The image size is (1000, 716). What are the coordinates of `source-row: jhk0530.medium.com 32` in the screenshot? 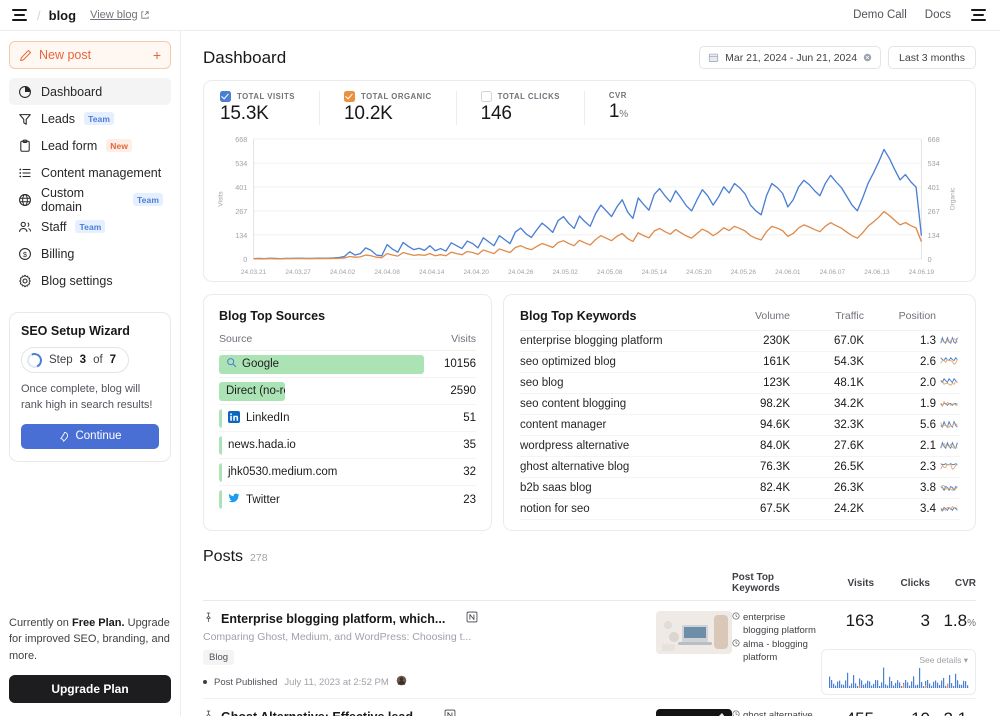 It's located at (347, 472).